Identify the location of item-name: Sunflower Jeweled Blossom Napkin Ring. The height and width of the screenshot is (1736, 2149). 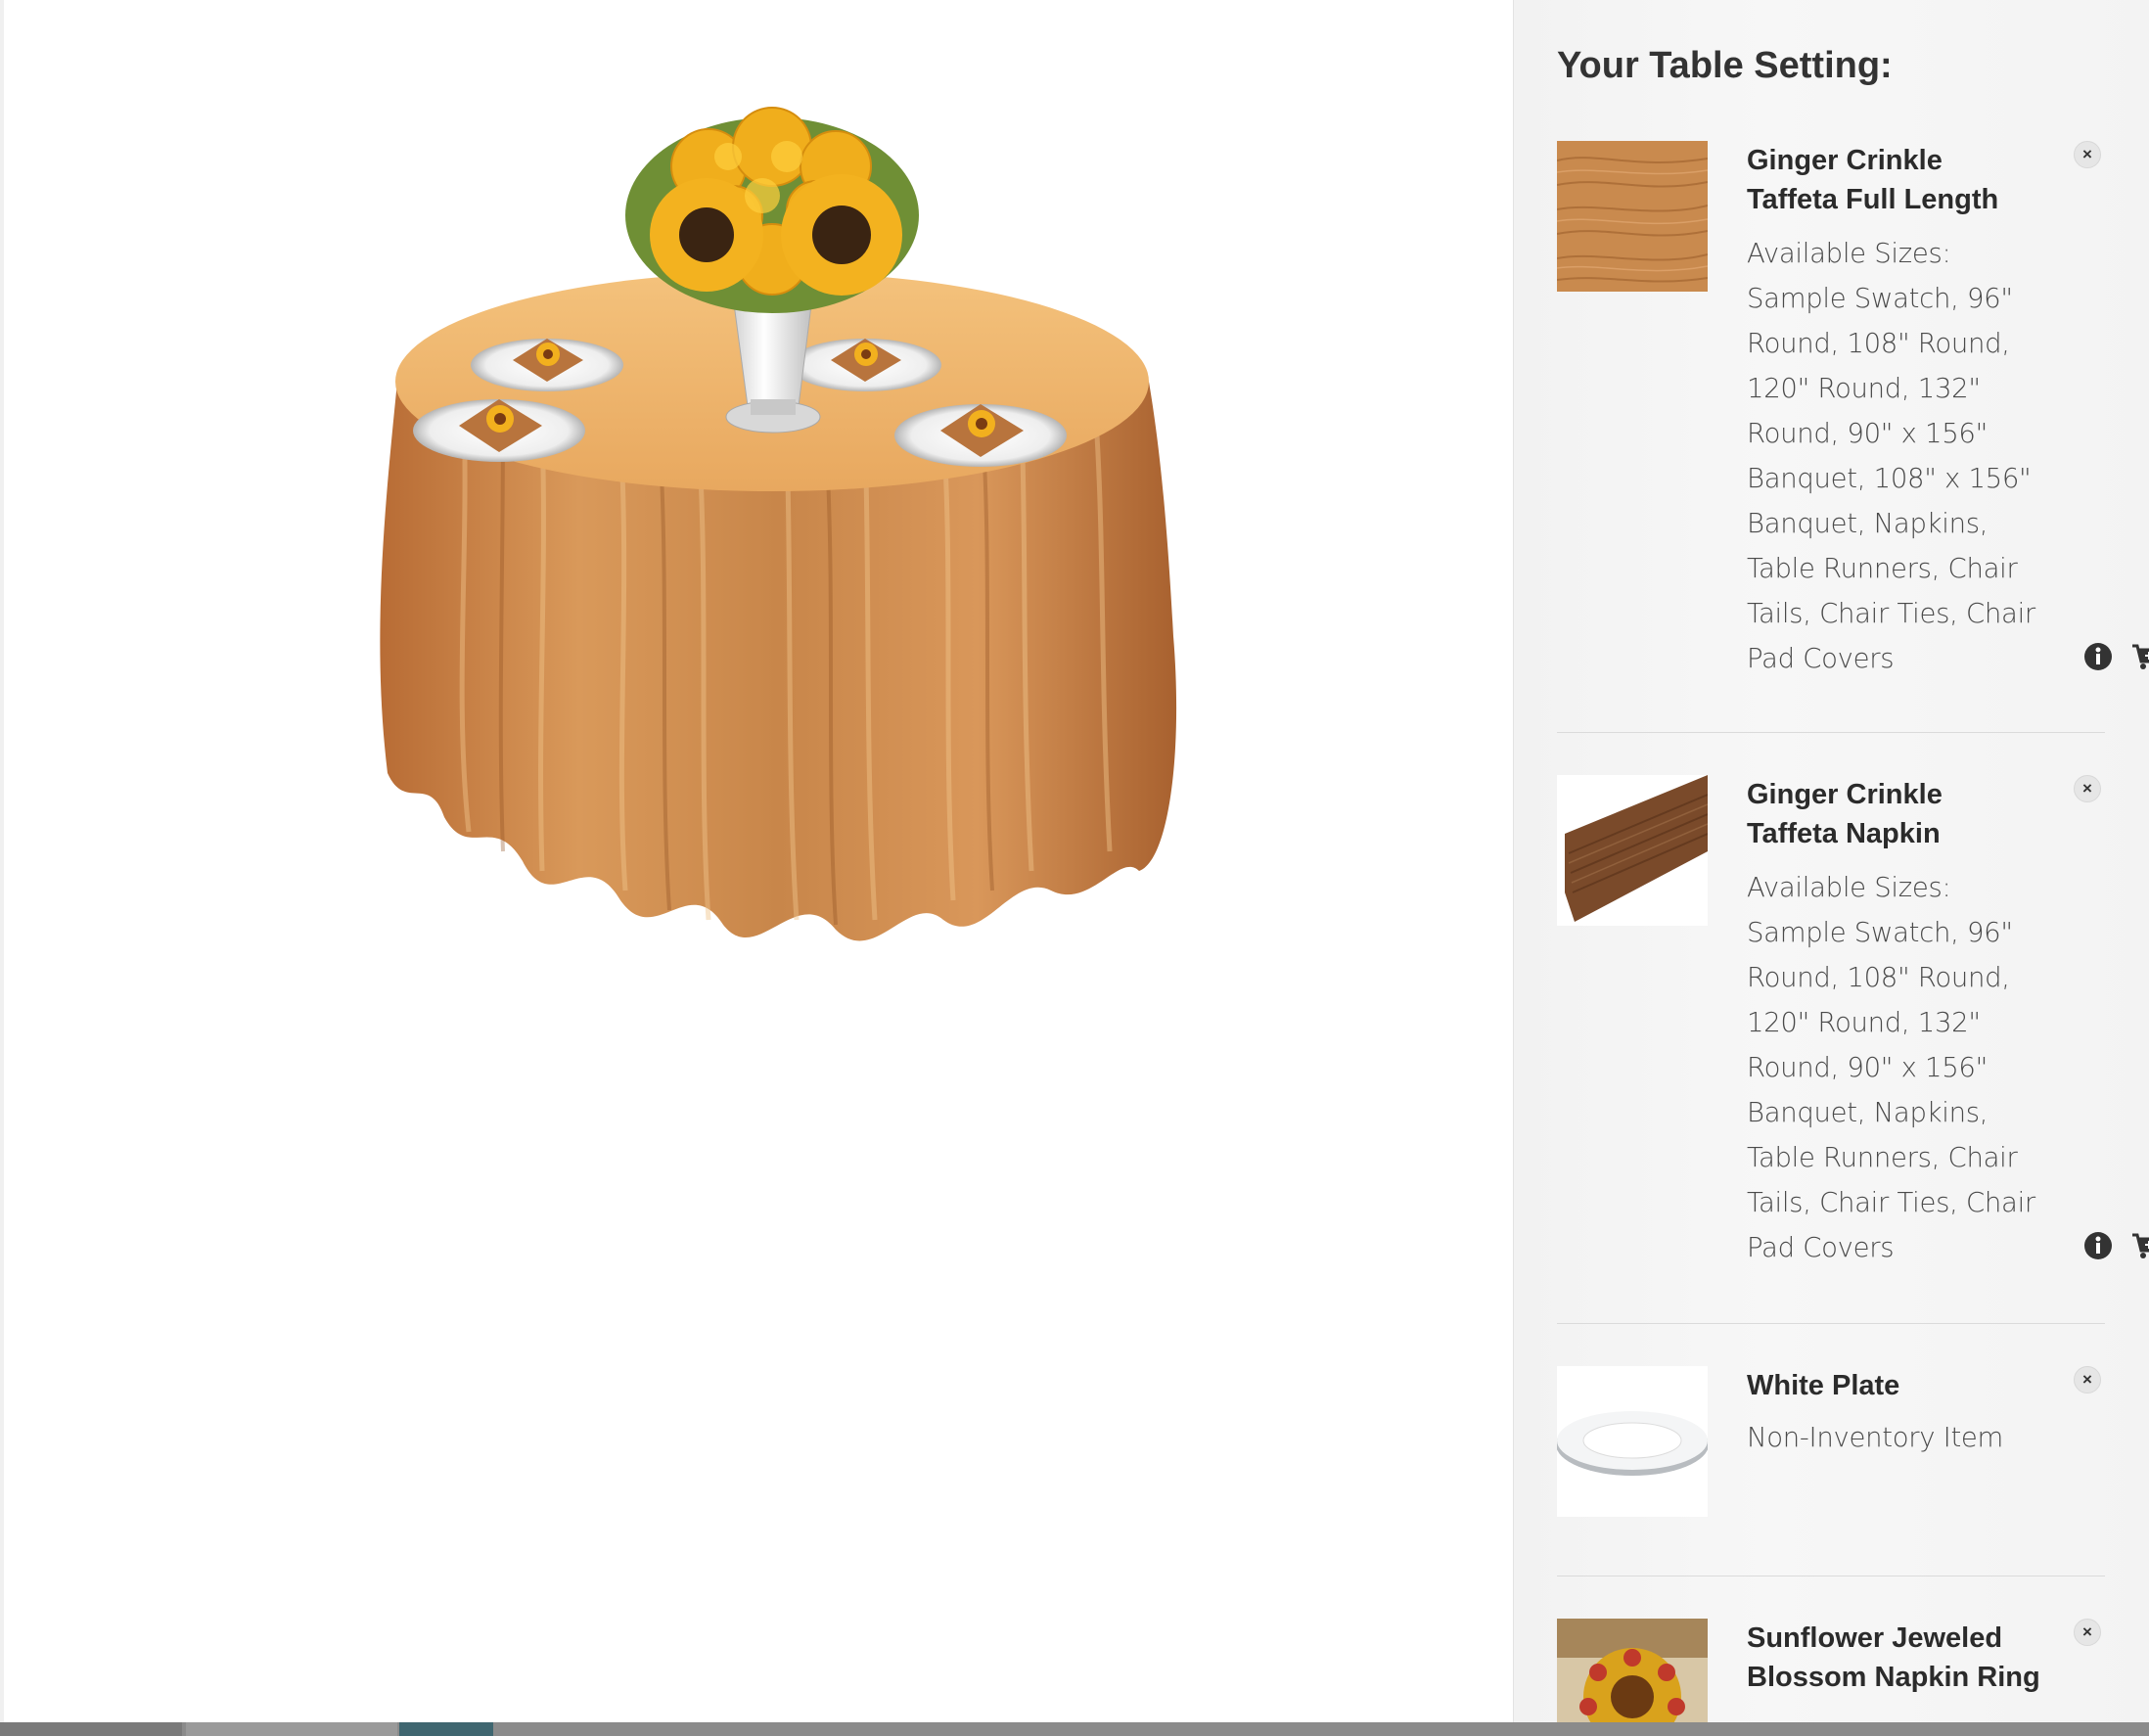
(1893, 1657).